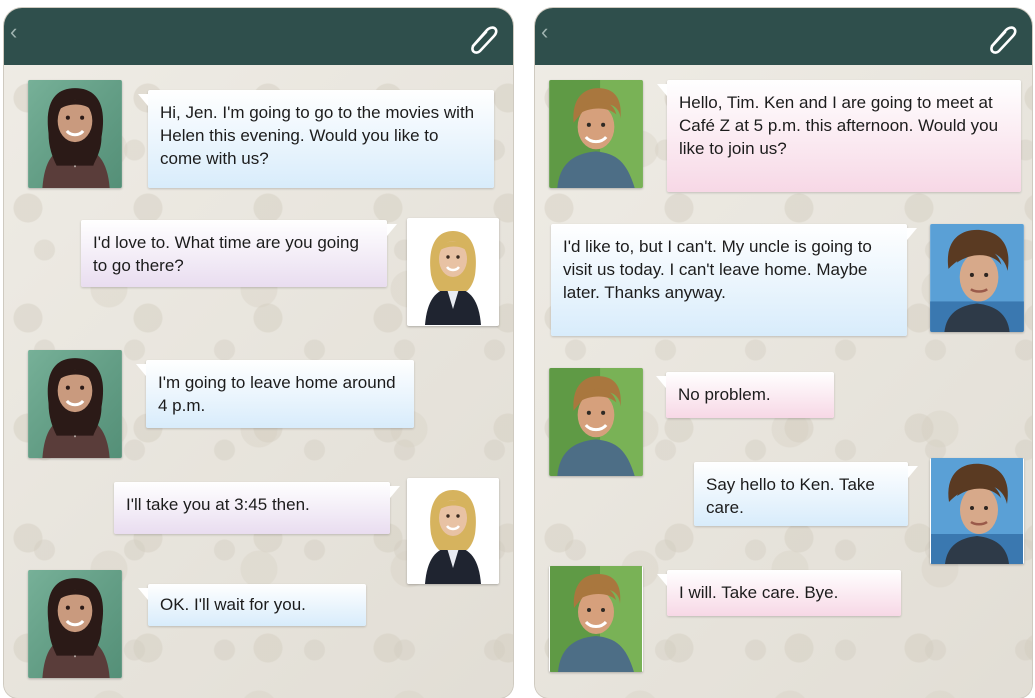  I want to click on message-text: I will. Take care. Bye., so click(759, 592).